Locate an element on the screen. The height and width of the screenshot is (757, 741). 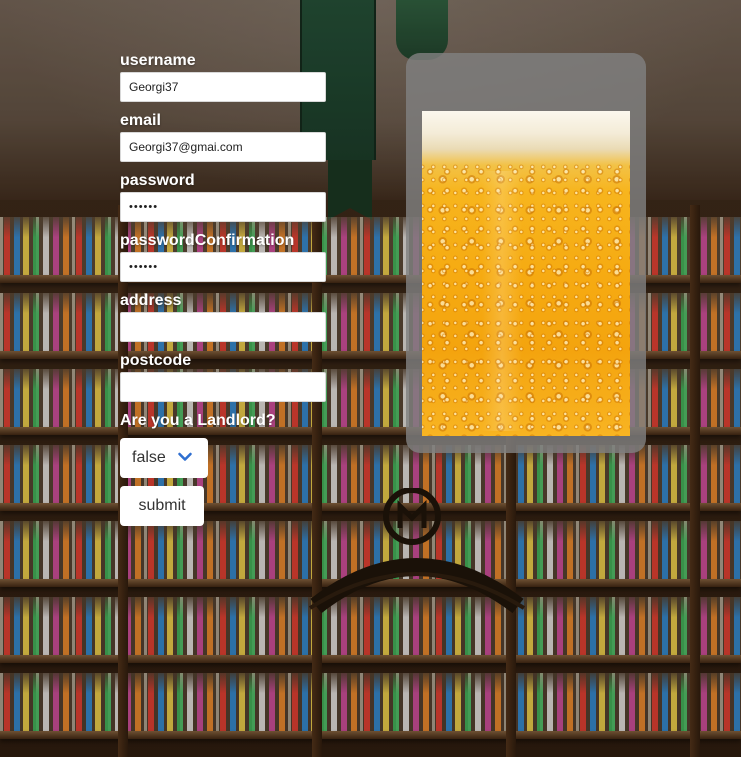
password-confirmation-input is located at coordinates (223, 267).